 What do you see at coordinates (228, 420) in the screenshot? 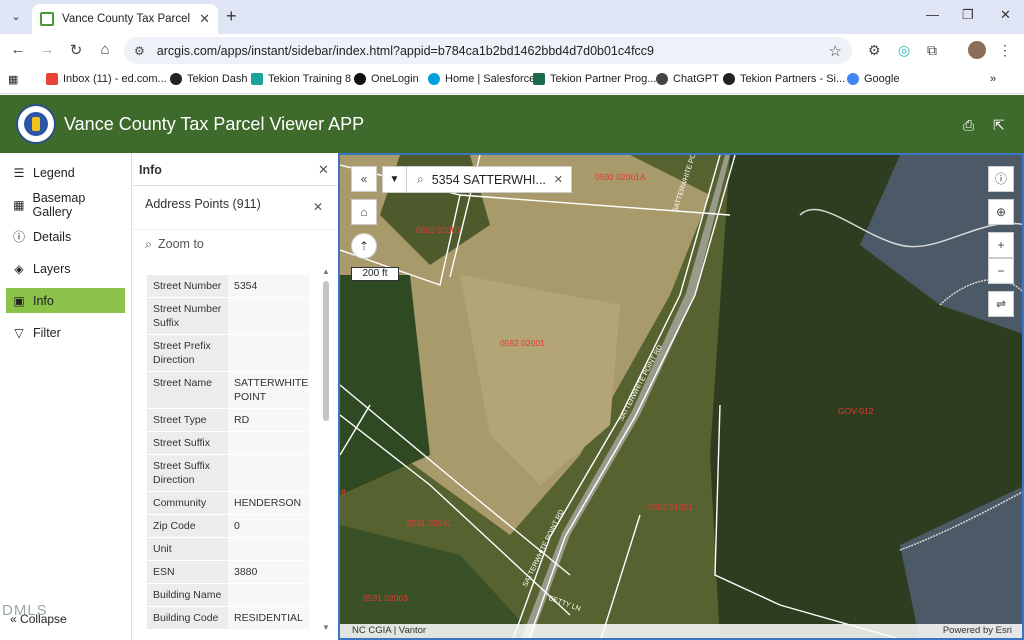
I see `attribute-row: Street Type RD` at bounding box center [228, 420].